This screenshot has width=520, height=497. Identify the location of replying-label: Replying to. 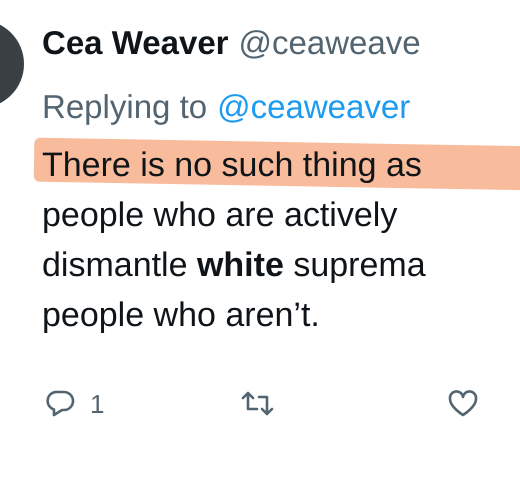
(125, 107).